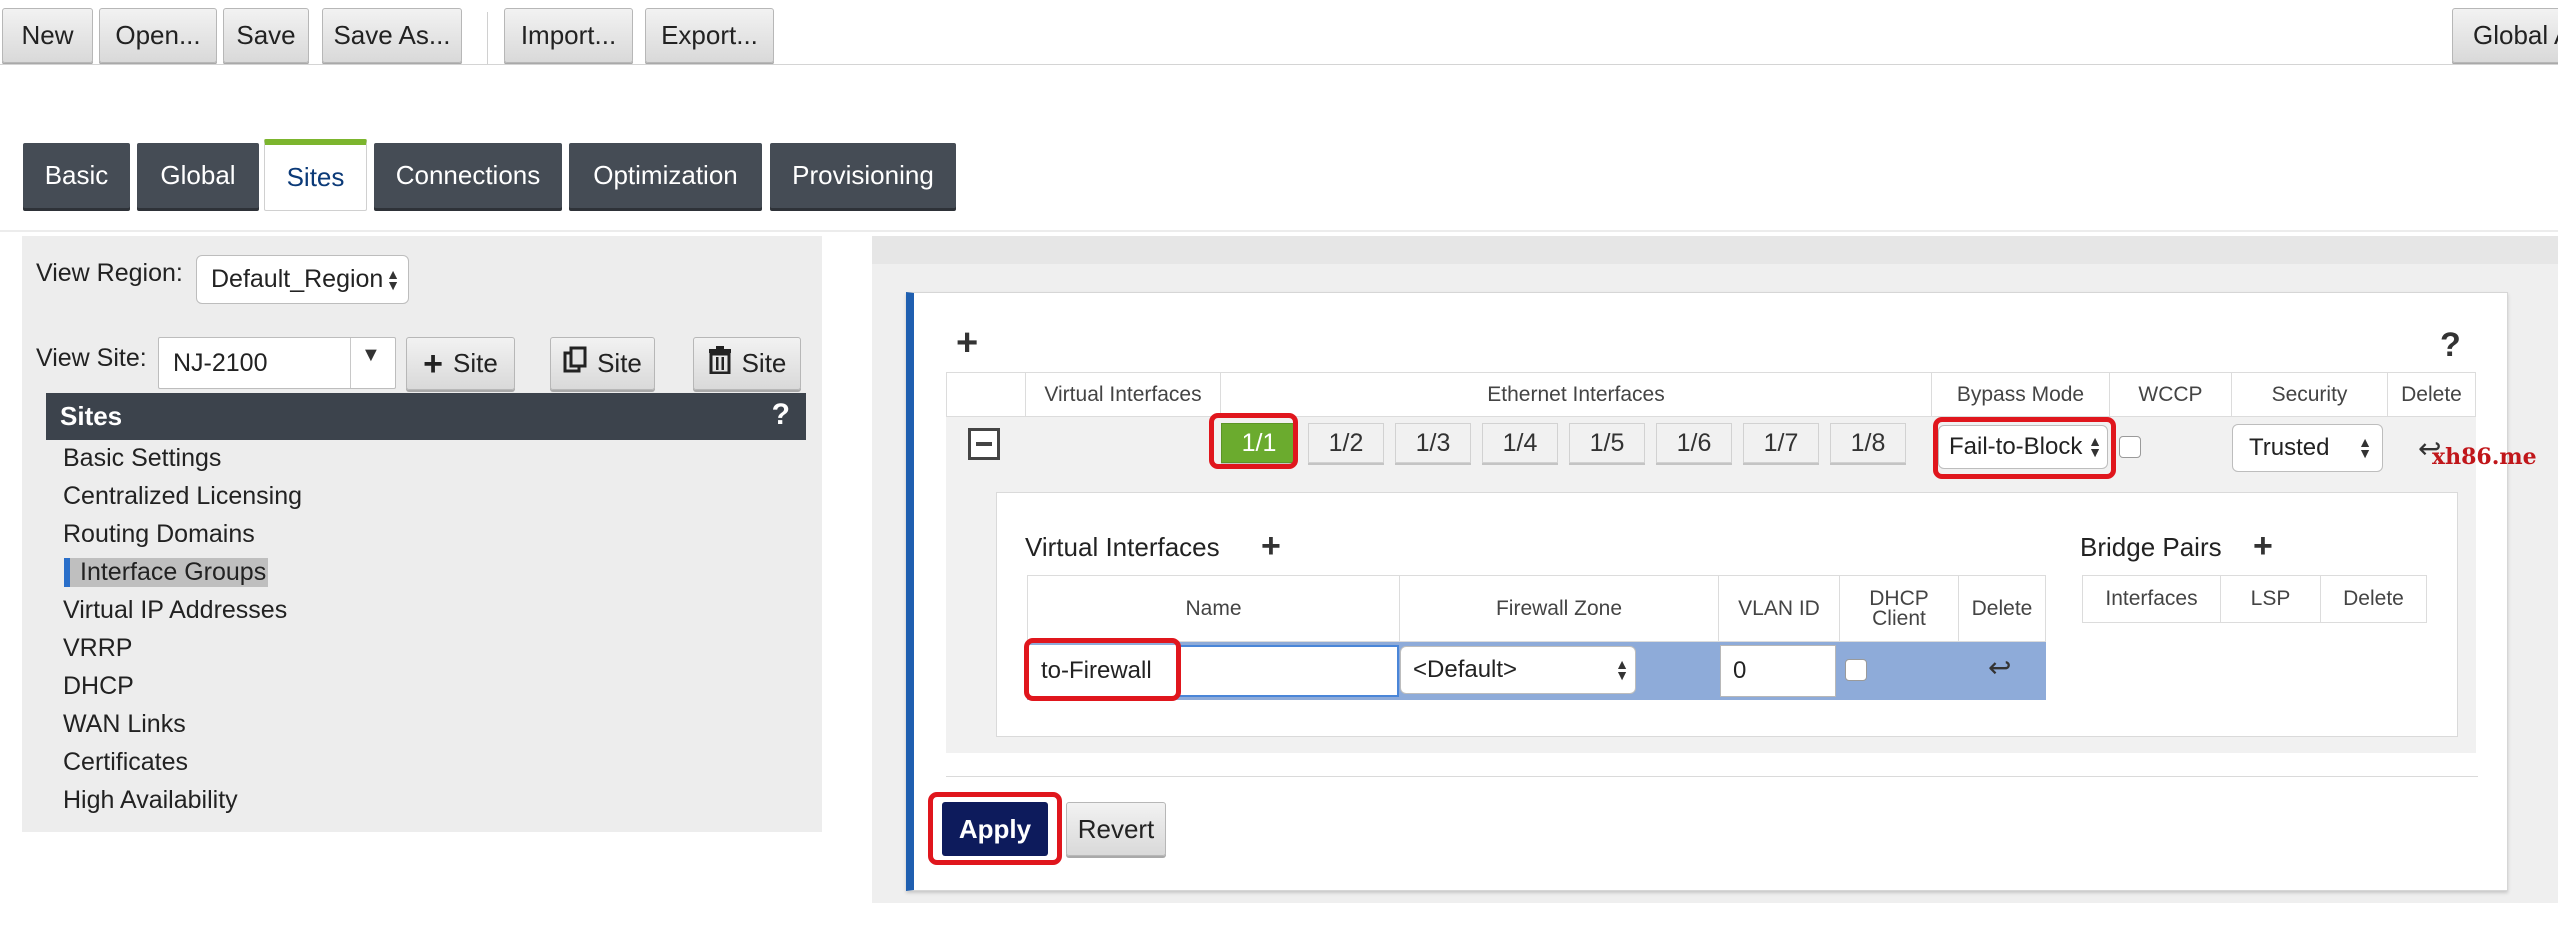 The width and height of the screenshot is (2558, 928). What do you see at coordinates (1899, 618) in the screenshot?
I see `dhcp-header-line2: Client` at bounding box center [1899, 618].